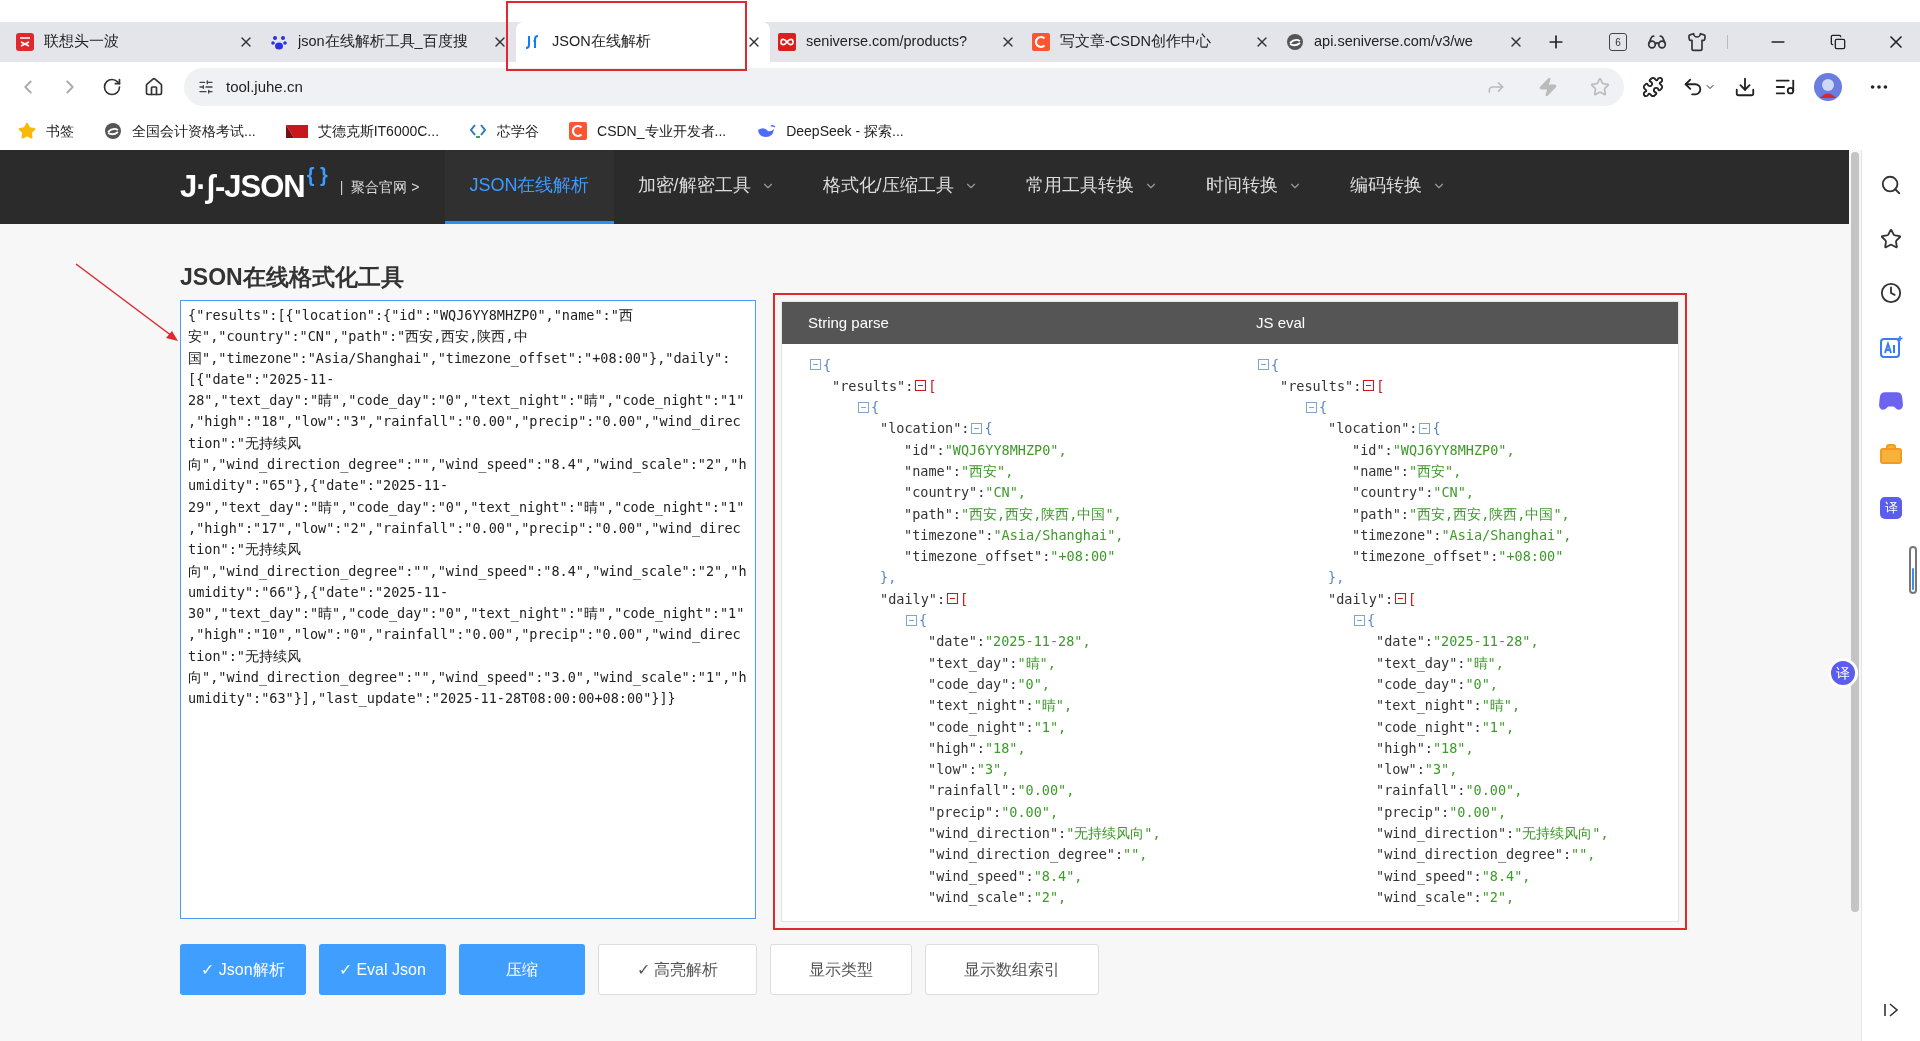  I want to click on json-key: "high":, so click(1404, 748).